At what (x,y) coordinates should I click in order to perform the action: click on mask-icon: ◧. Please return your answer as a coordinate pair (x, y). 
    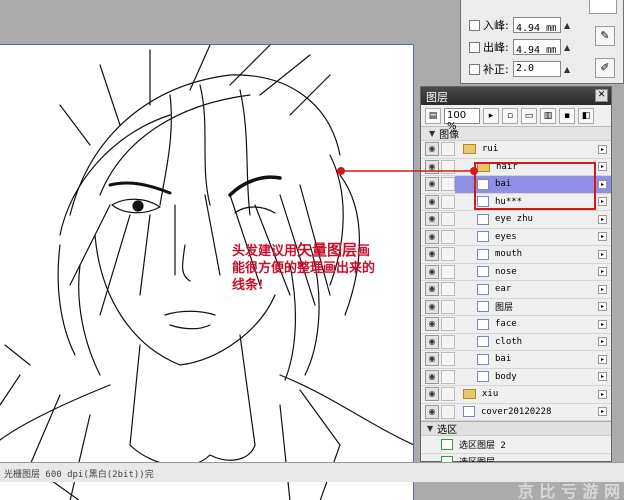
    Looking at the image, I should click on (586, 115).